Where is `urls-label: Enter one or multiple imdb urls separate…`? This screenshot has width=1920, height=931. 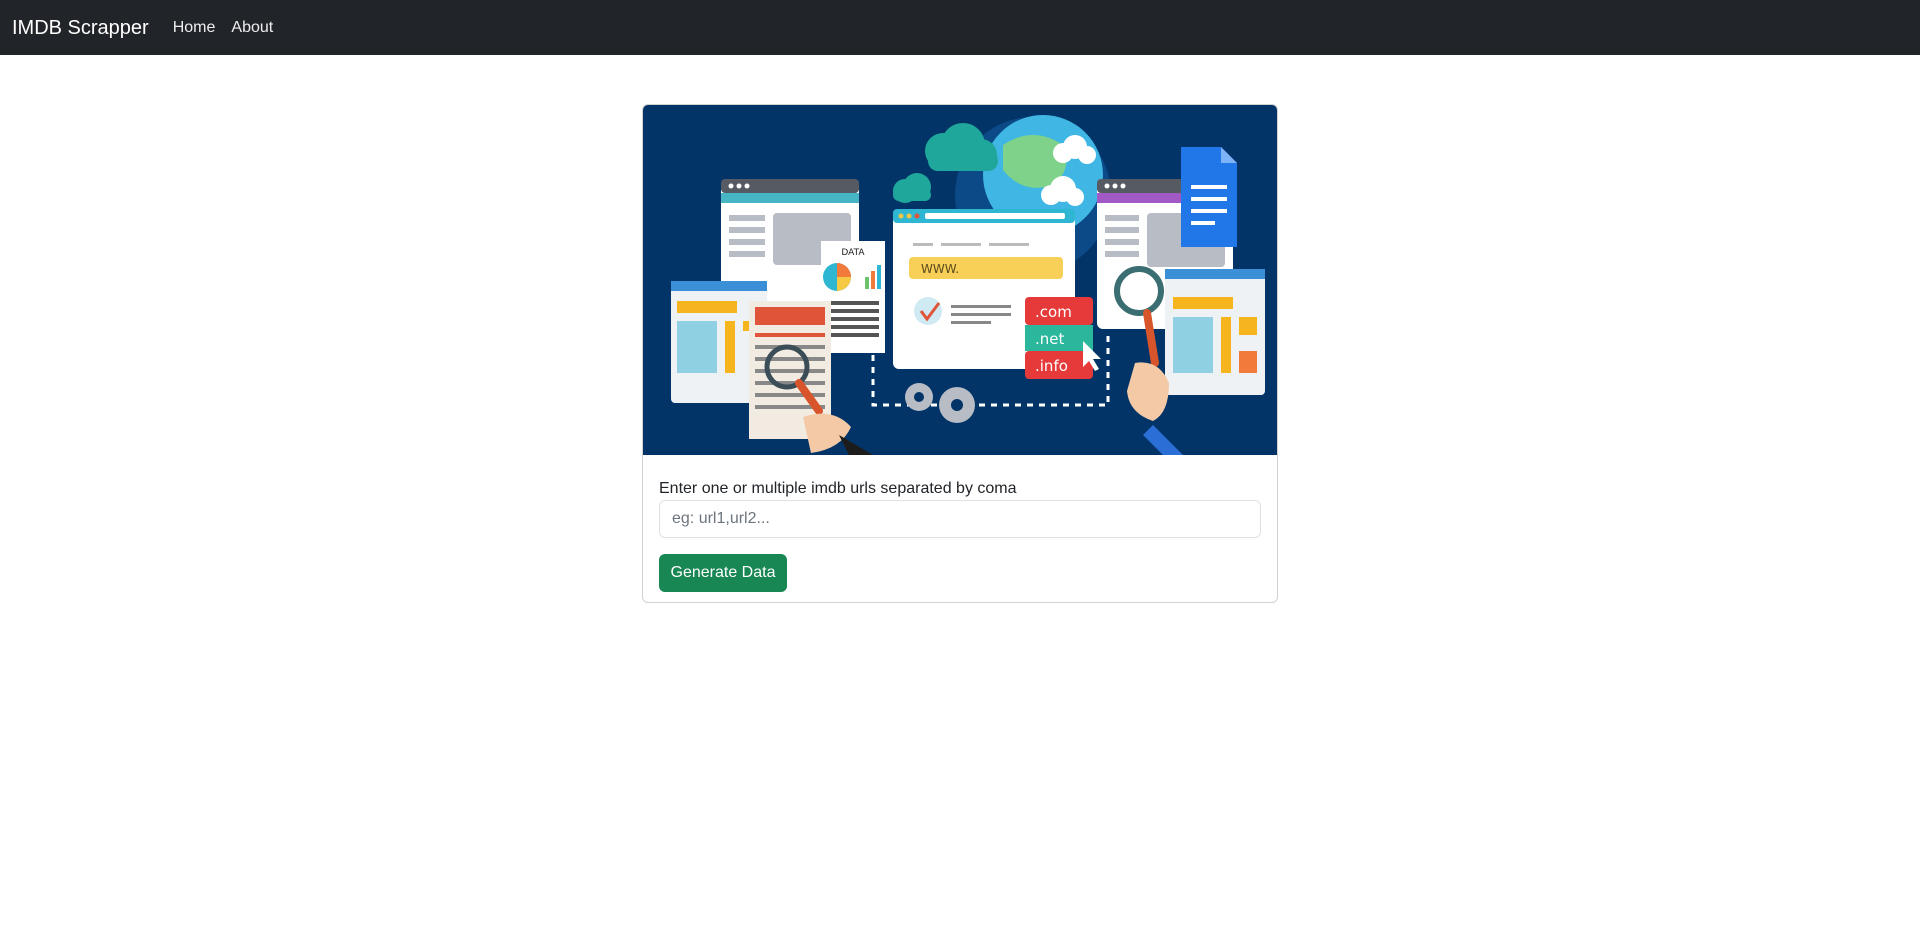
urls-label: Enter one or multiple imdb urls separate… is located at coordinates (838, 488).